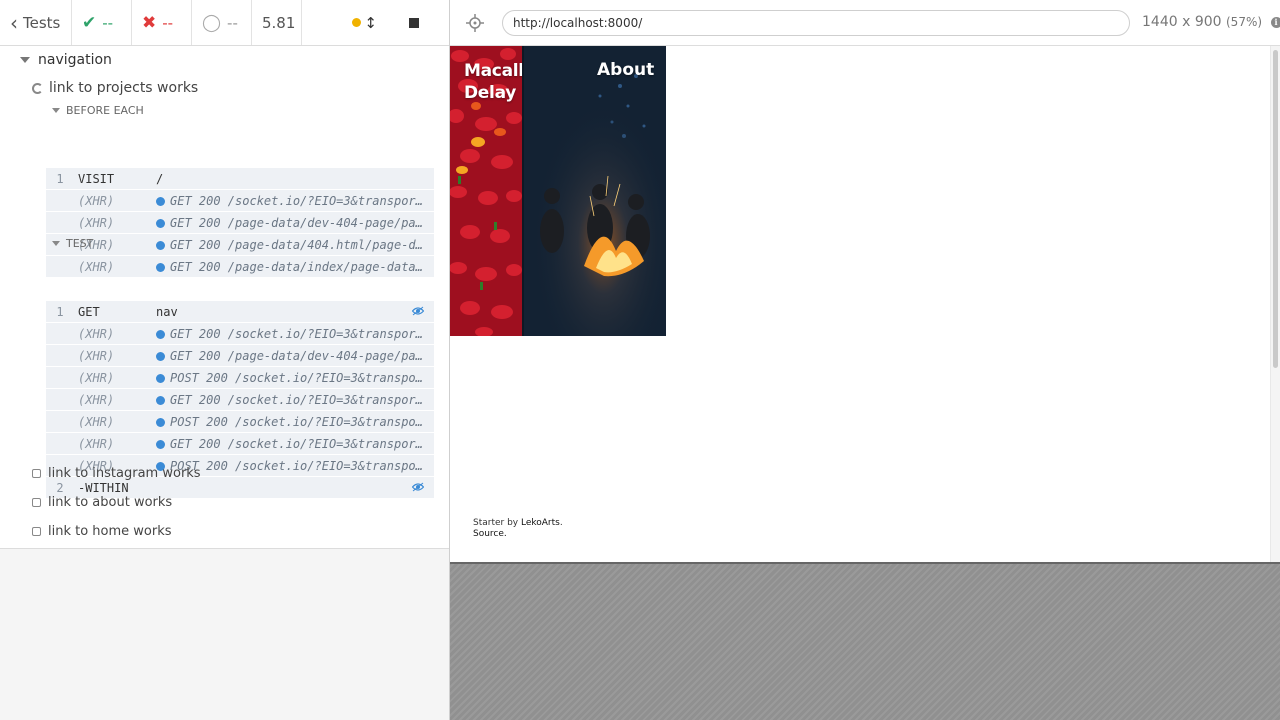  I want to click on command-message: /, so click(160, 178).